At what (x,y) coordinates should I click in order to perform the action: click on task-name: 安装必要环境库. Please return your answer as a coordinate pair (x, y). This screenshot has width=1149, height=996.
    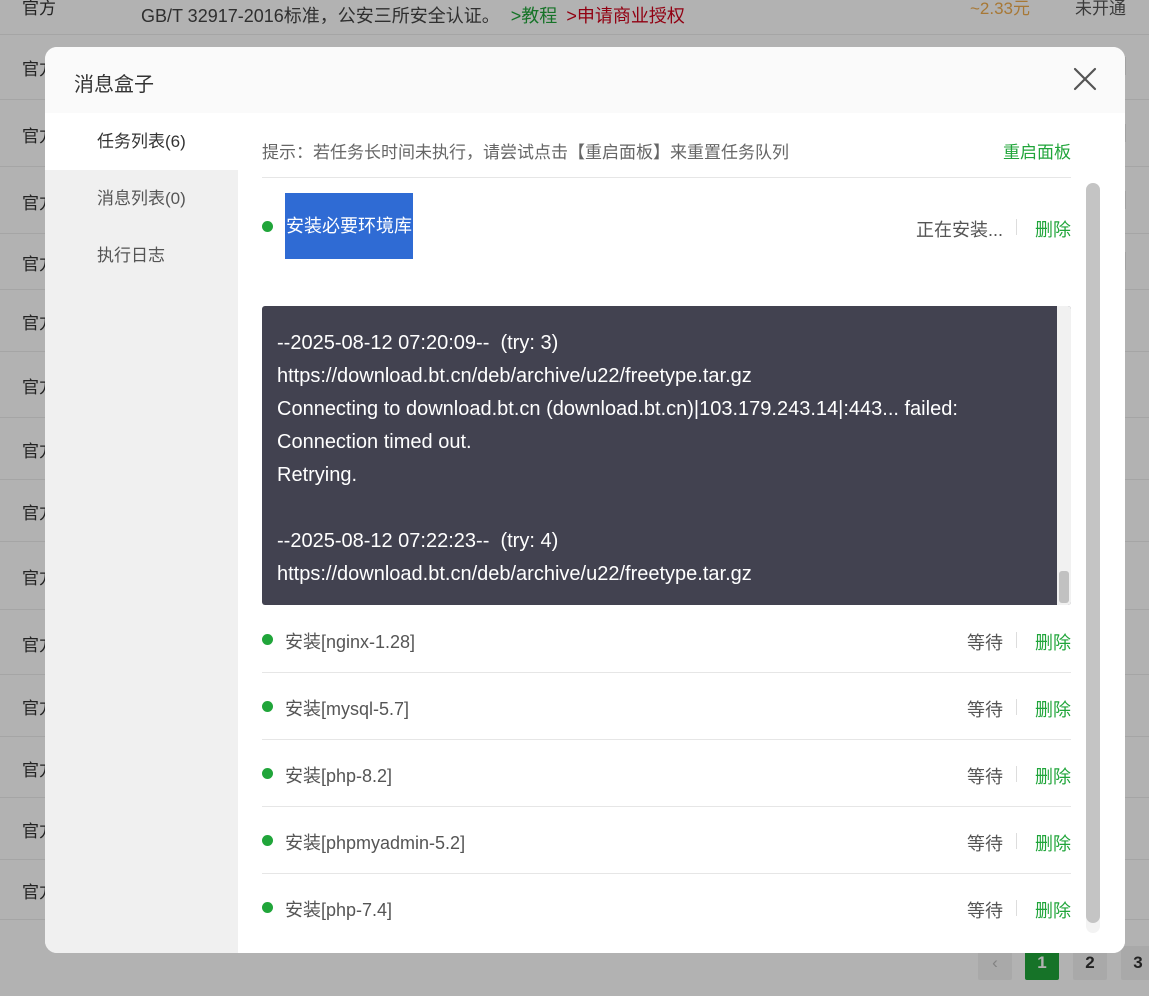
    Looking at the image, I should click on (349, 226).